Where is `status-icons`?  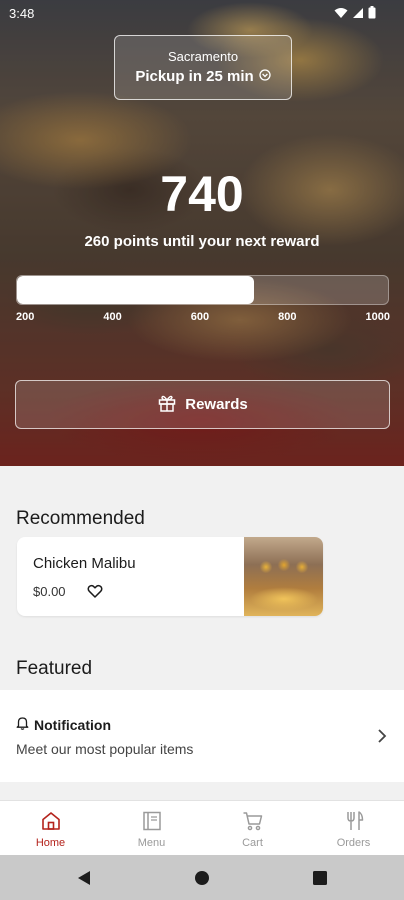
status-icons is located at coordinates (355, 14).